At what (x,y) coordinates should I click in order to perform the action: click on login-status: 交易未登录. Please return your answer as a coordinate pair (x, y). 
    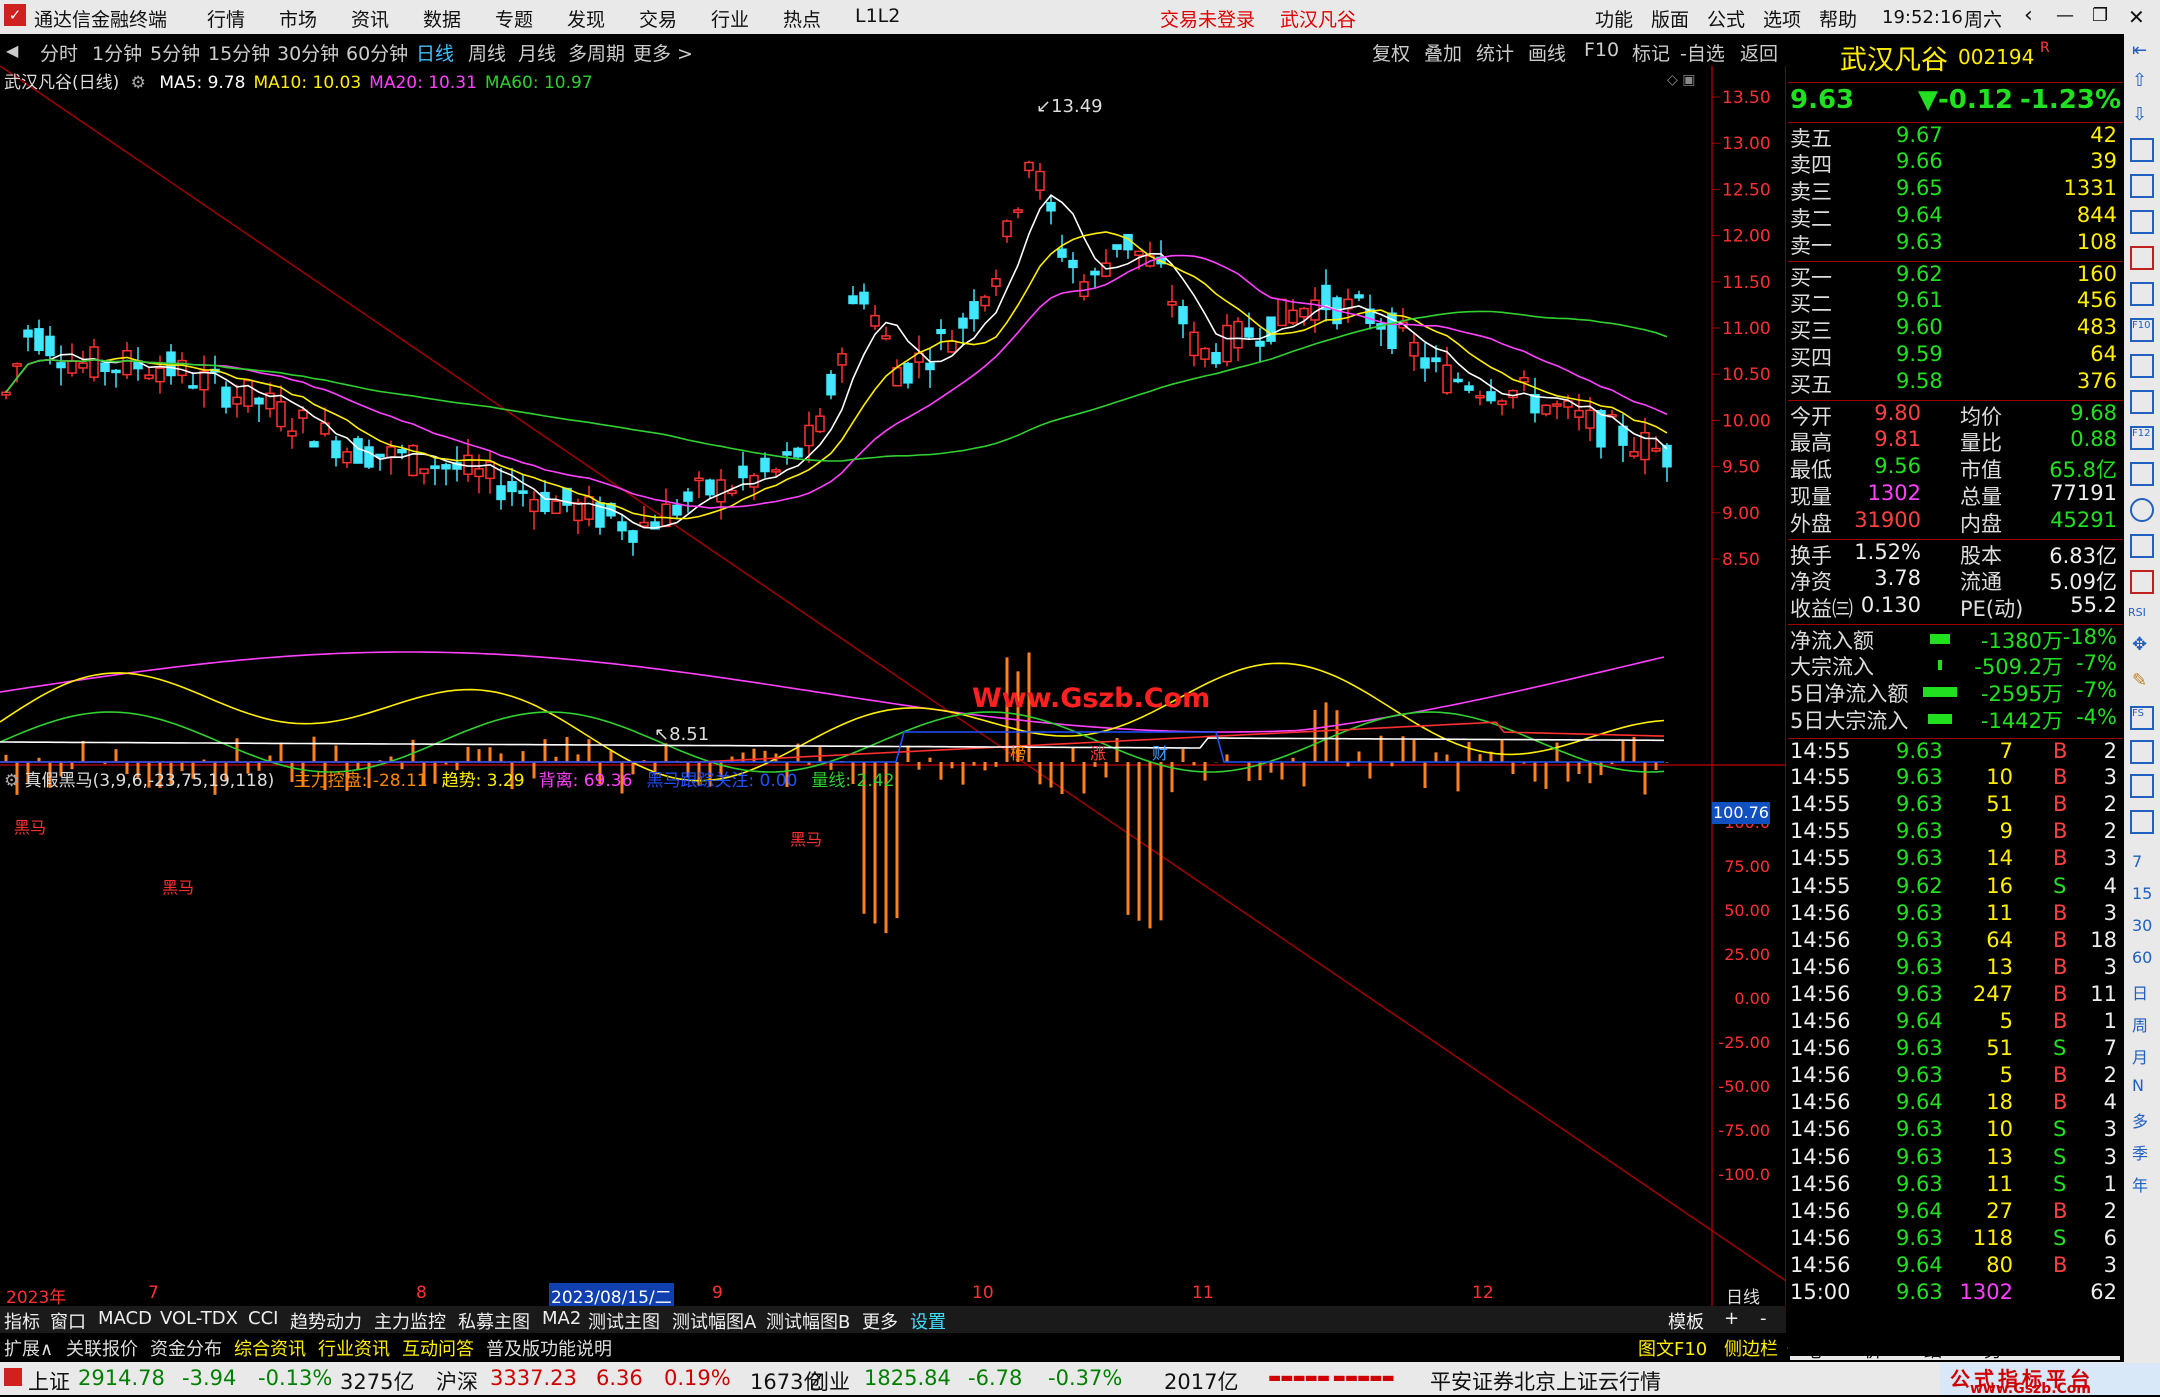
    Looking at the image, I should click on (1207, 18).